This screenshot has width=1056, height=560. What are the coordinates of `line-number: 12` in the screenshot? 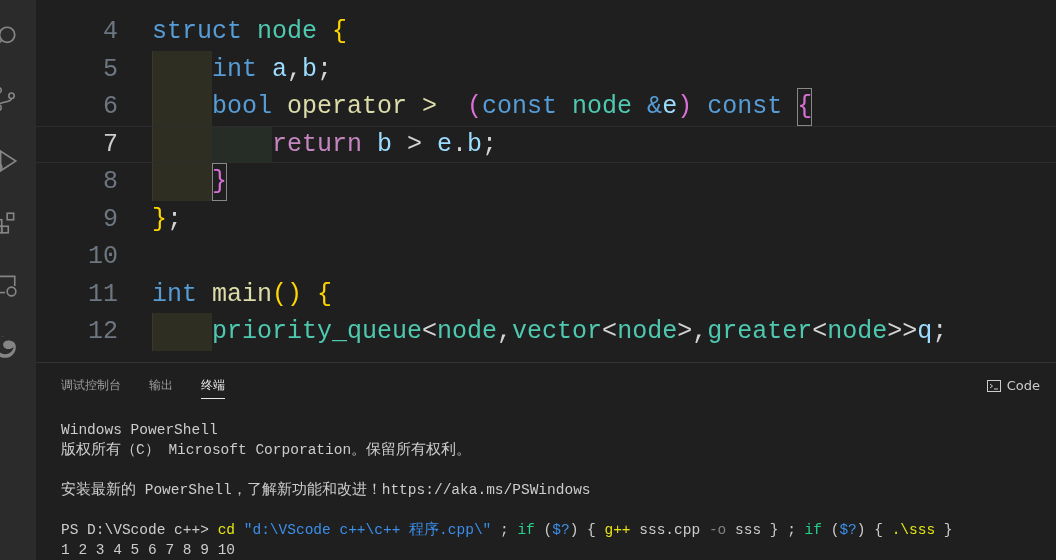 It's located at (102, 332).